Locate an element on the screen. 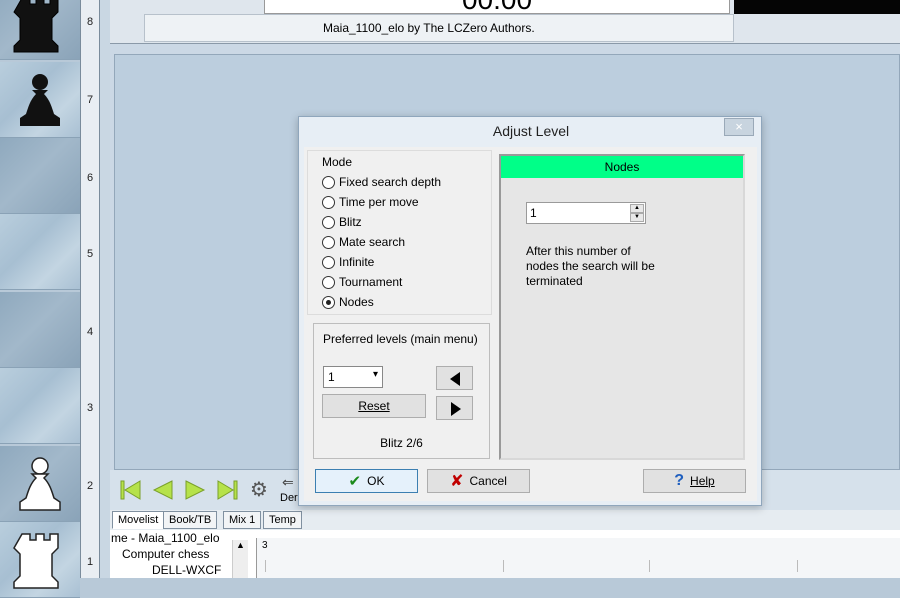 Image resolution: width=900 pixels, height=598 pixels. tab-mix-1: Mix 1 is located at coordinates (242, 520).